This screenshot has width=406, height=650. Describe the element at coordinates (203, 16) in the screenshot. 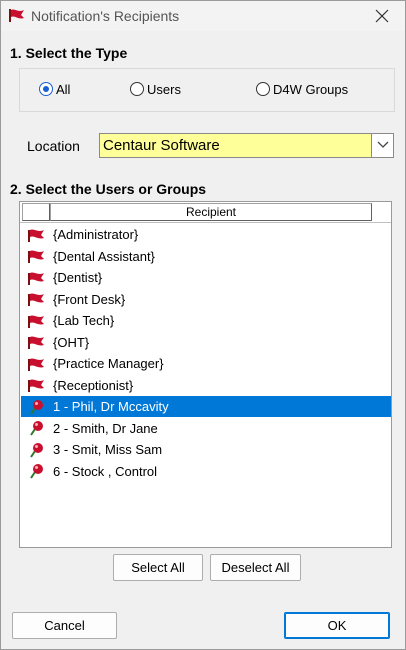

I see `title-bar: Notification's Recipients` at that location.